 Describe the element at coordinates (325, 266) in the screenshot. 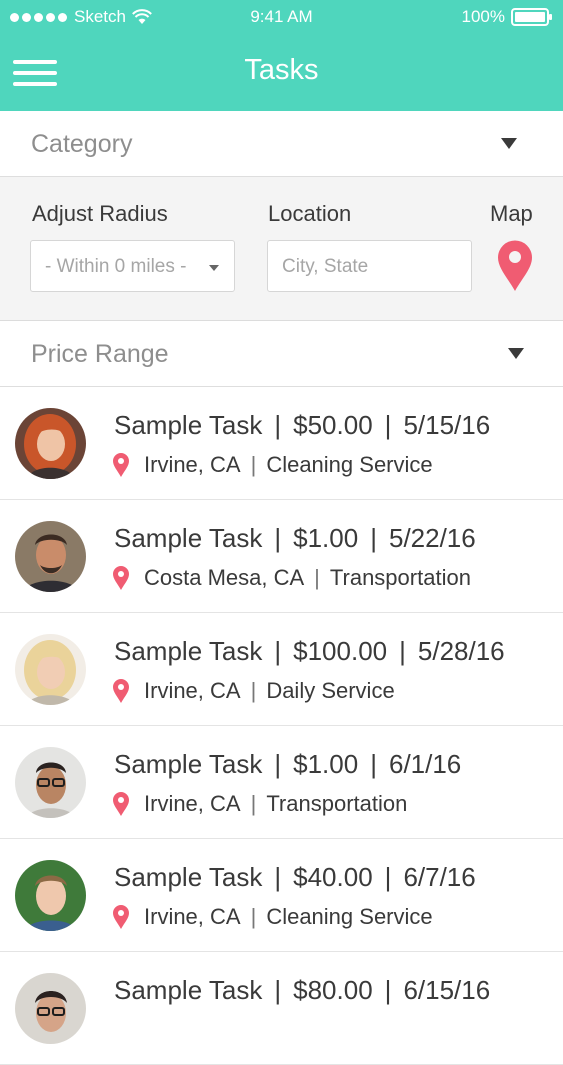

I see `location-placeholder: City, State` at that location.